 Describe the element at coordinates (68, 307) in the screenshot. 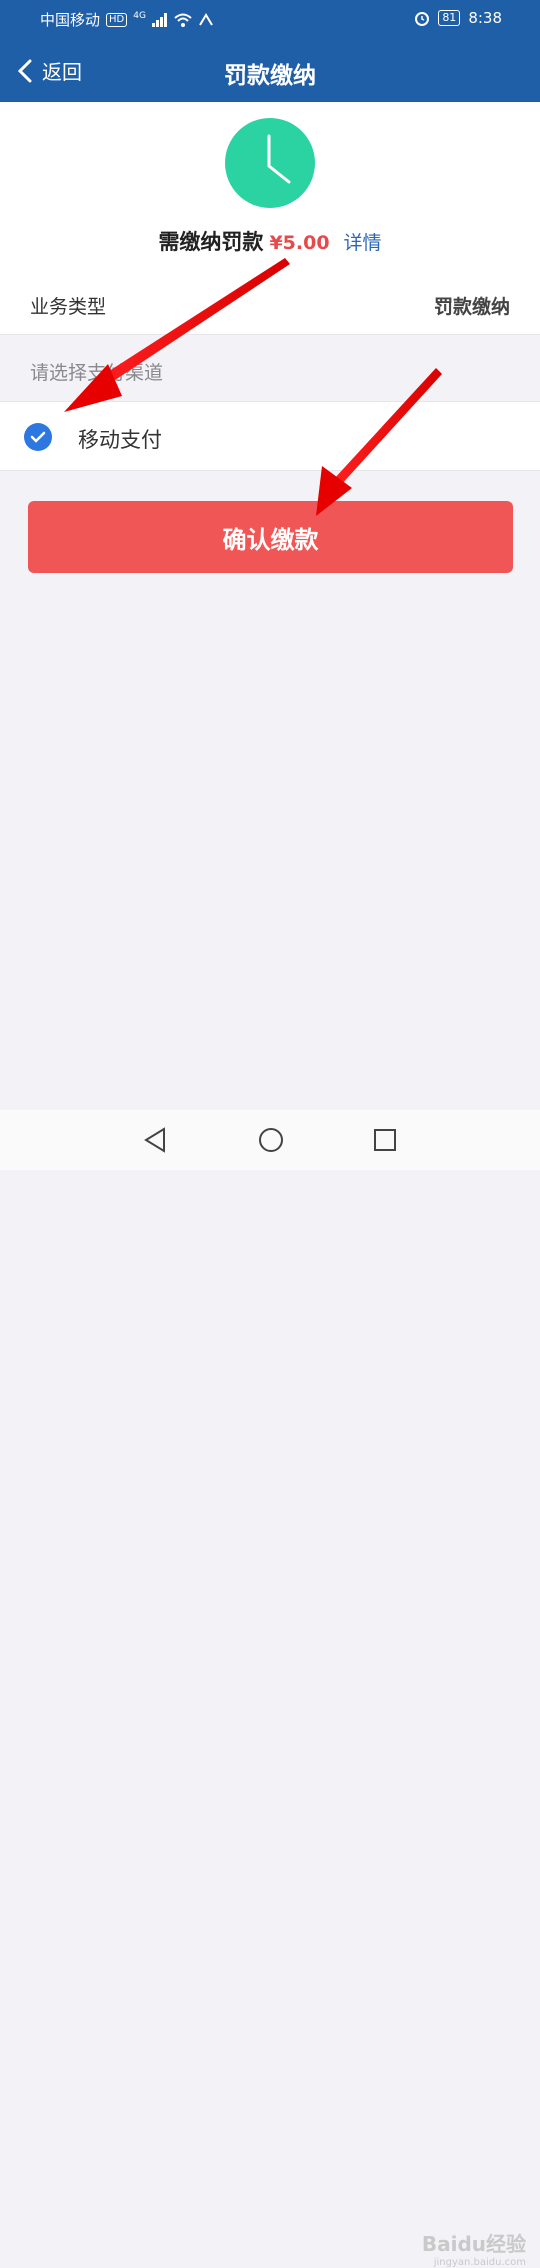

I see `business-type-label: 业务类型` at that location.